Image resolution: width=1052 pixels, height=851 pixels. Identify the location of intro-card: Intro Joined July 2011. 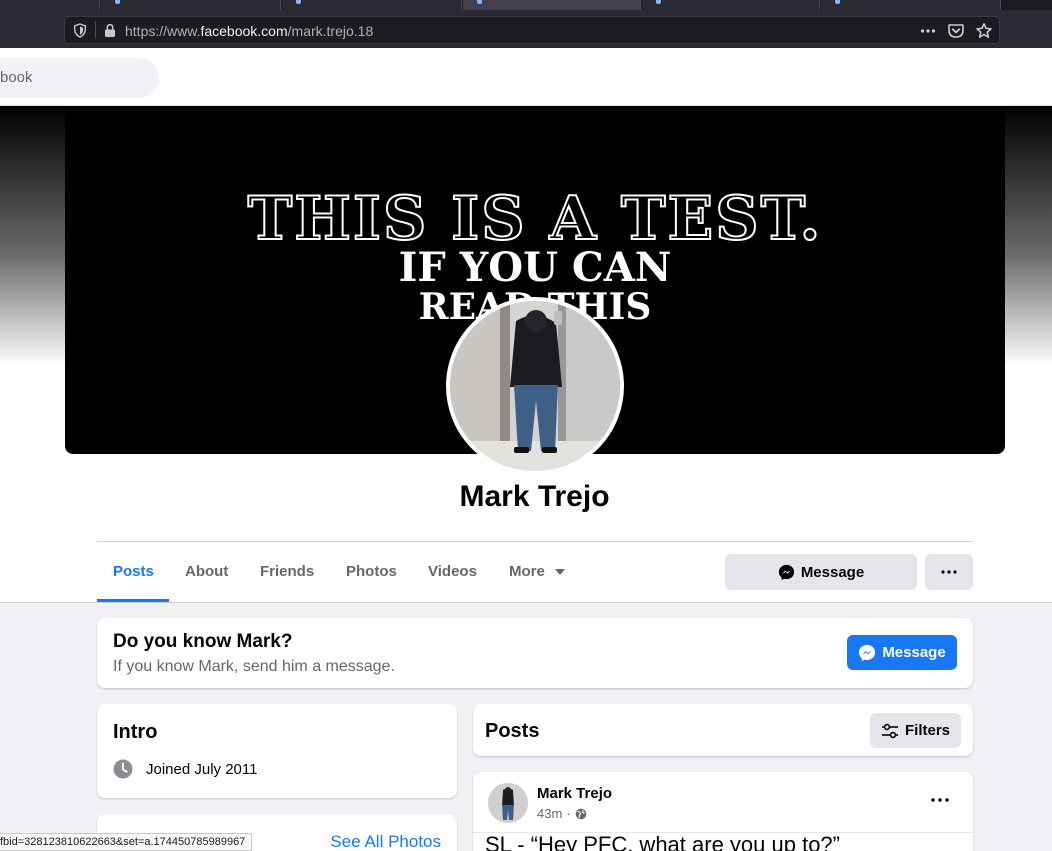
(277, 751).